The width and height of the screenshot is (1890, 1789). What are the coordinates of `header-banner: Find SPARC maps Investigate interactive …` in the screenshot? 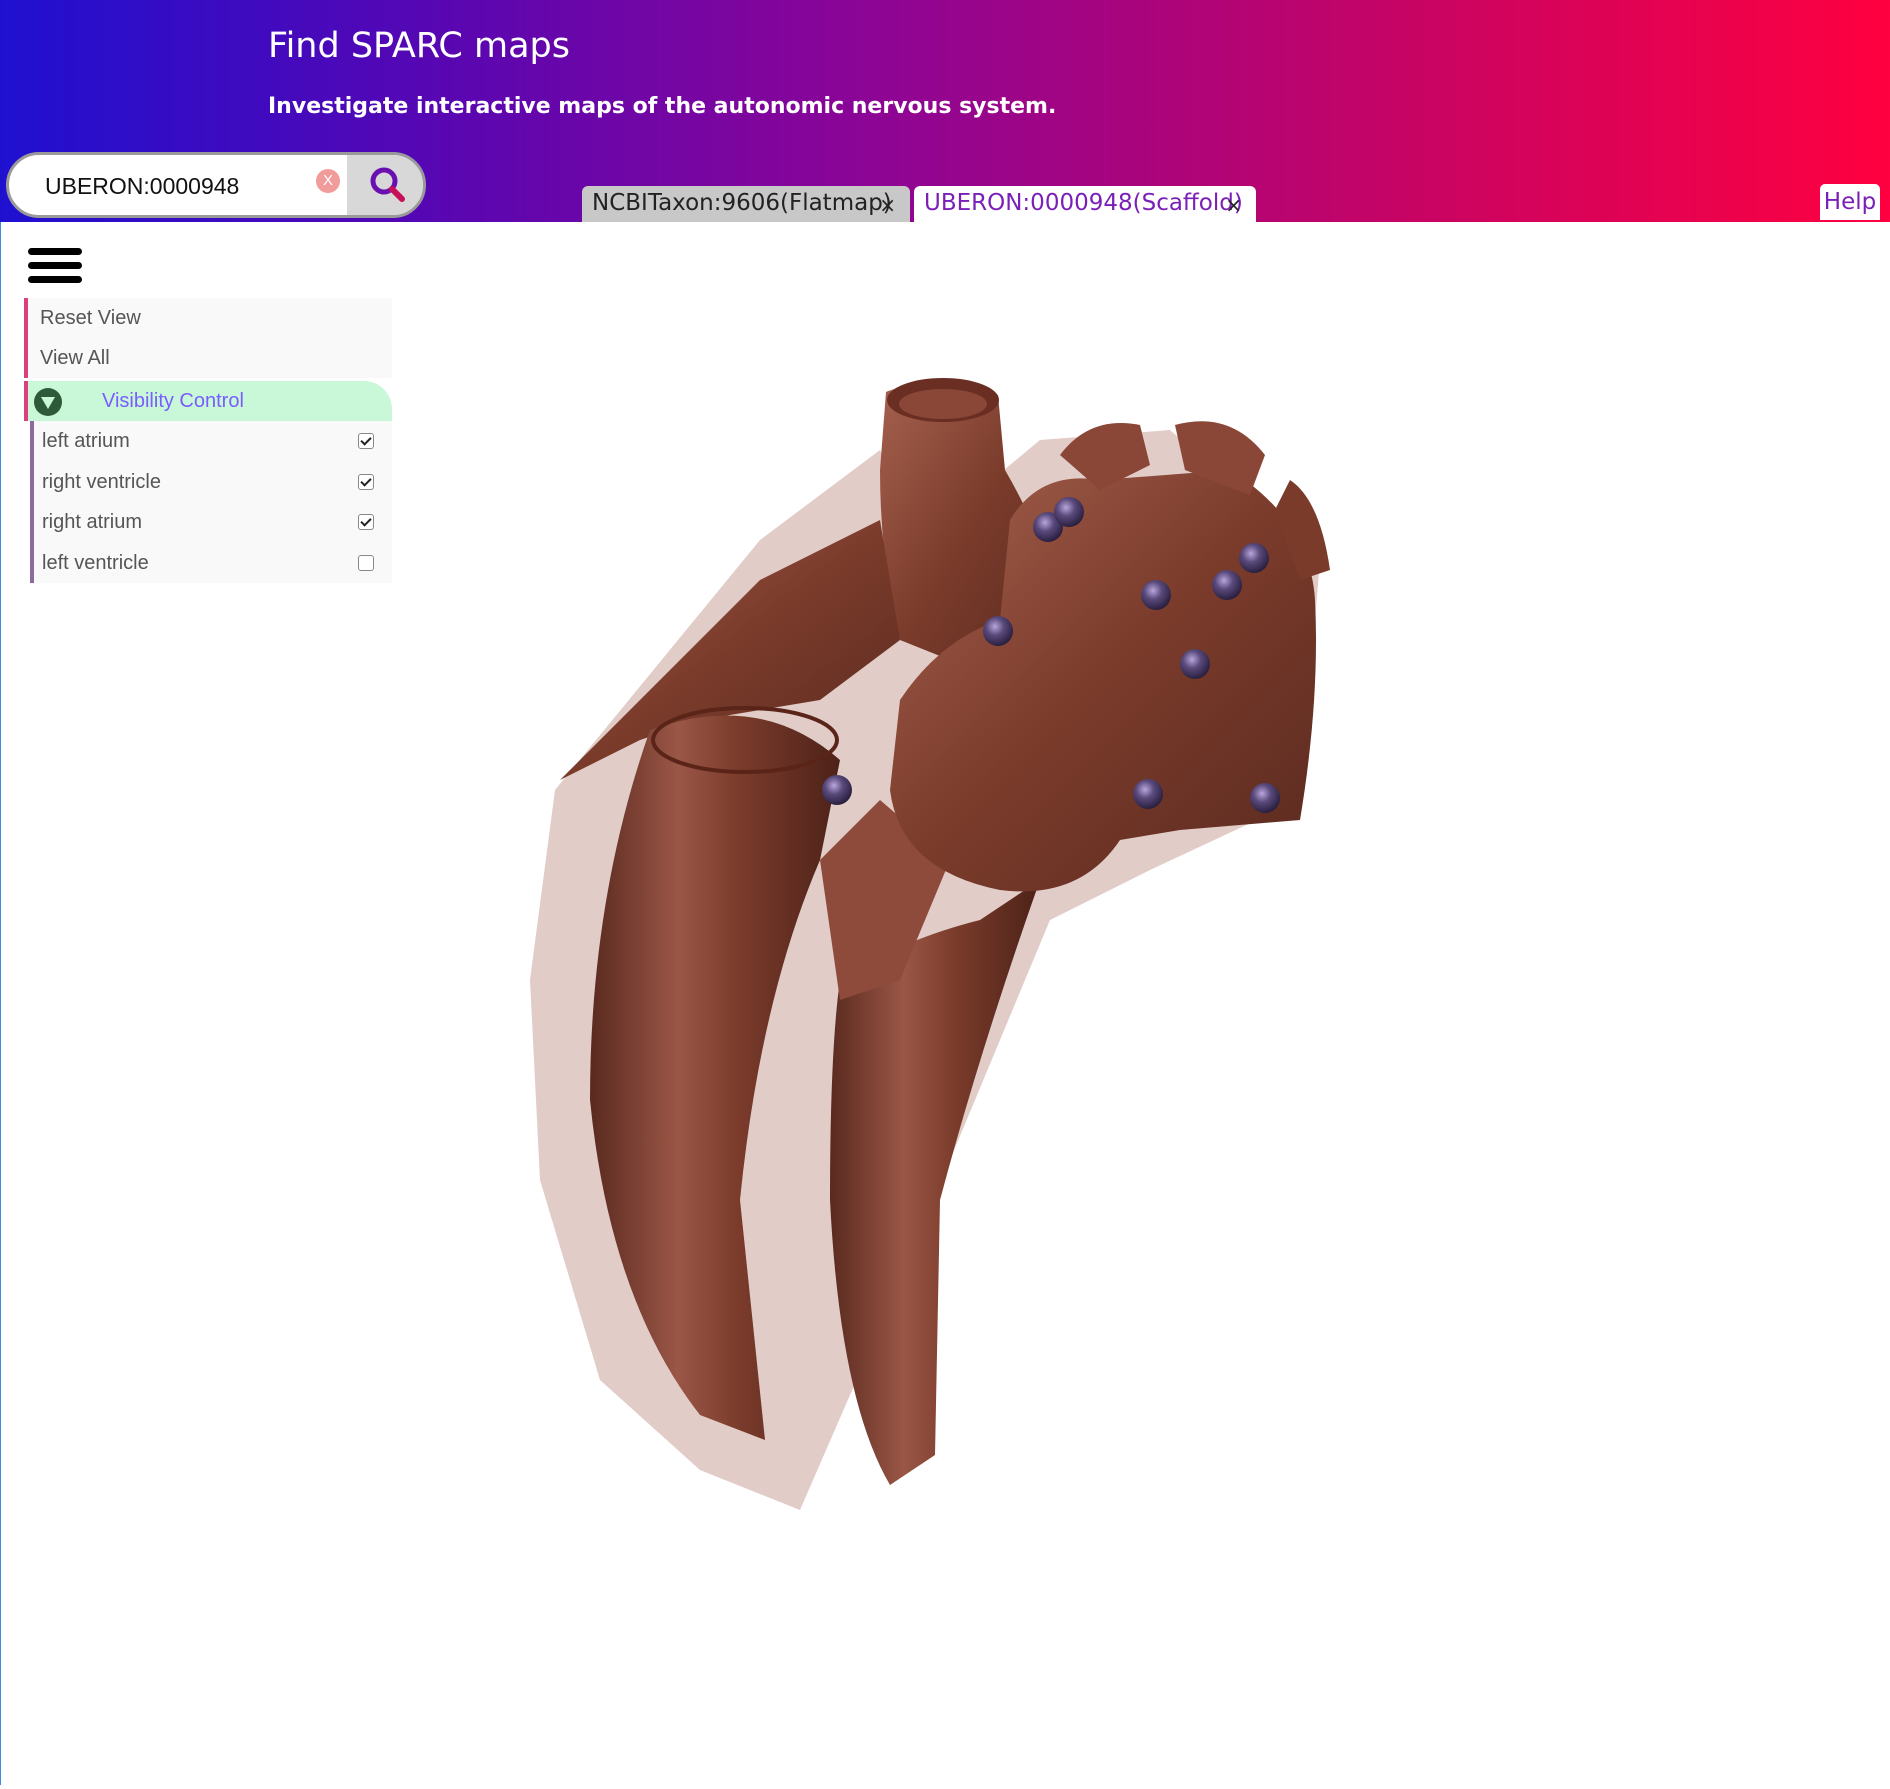 It's located at (945, 111).